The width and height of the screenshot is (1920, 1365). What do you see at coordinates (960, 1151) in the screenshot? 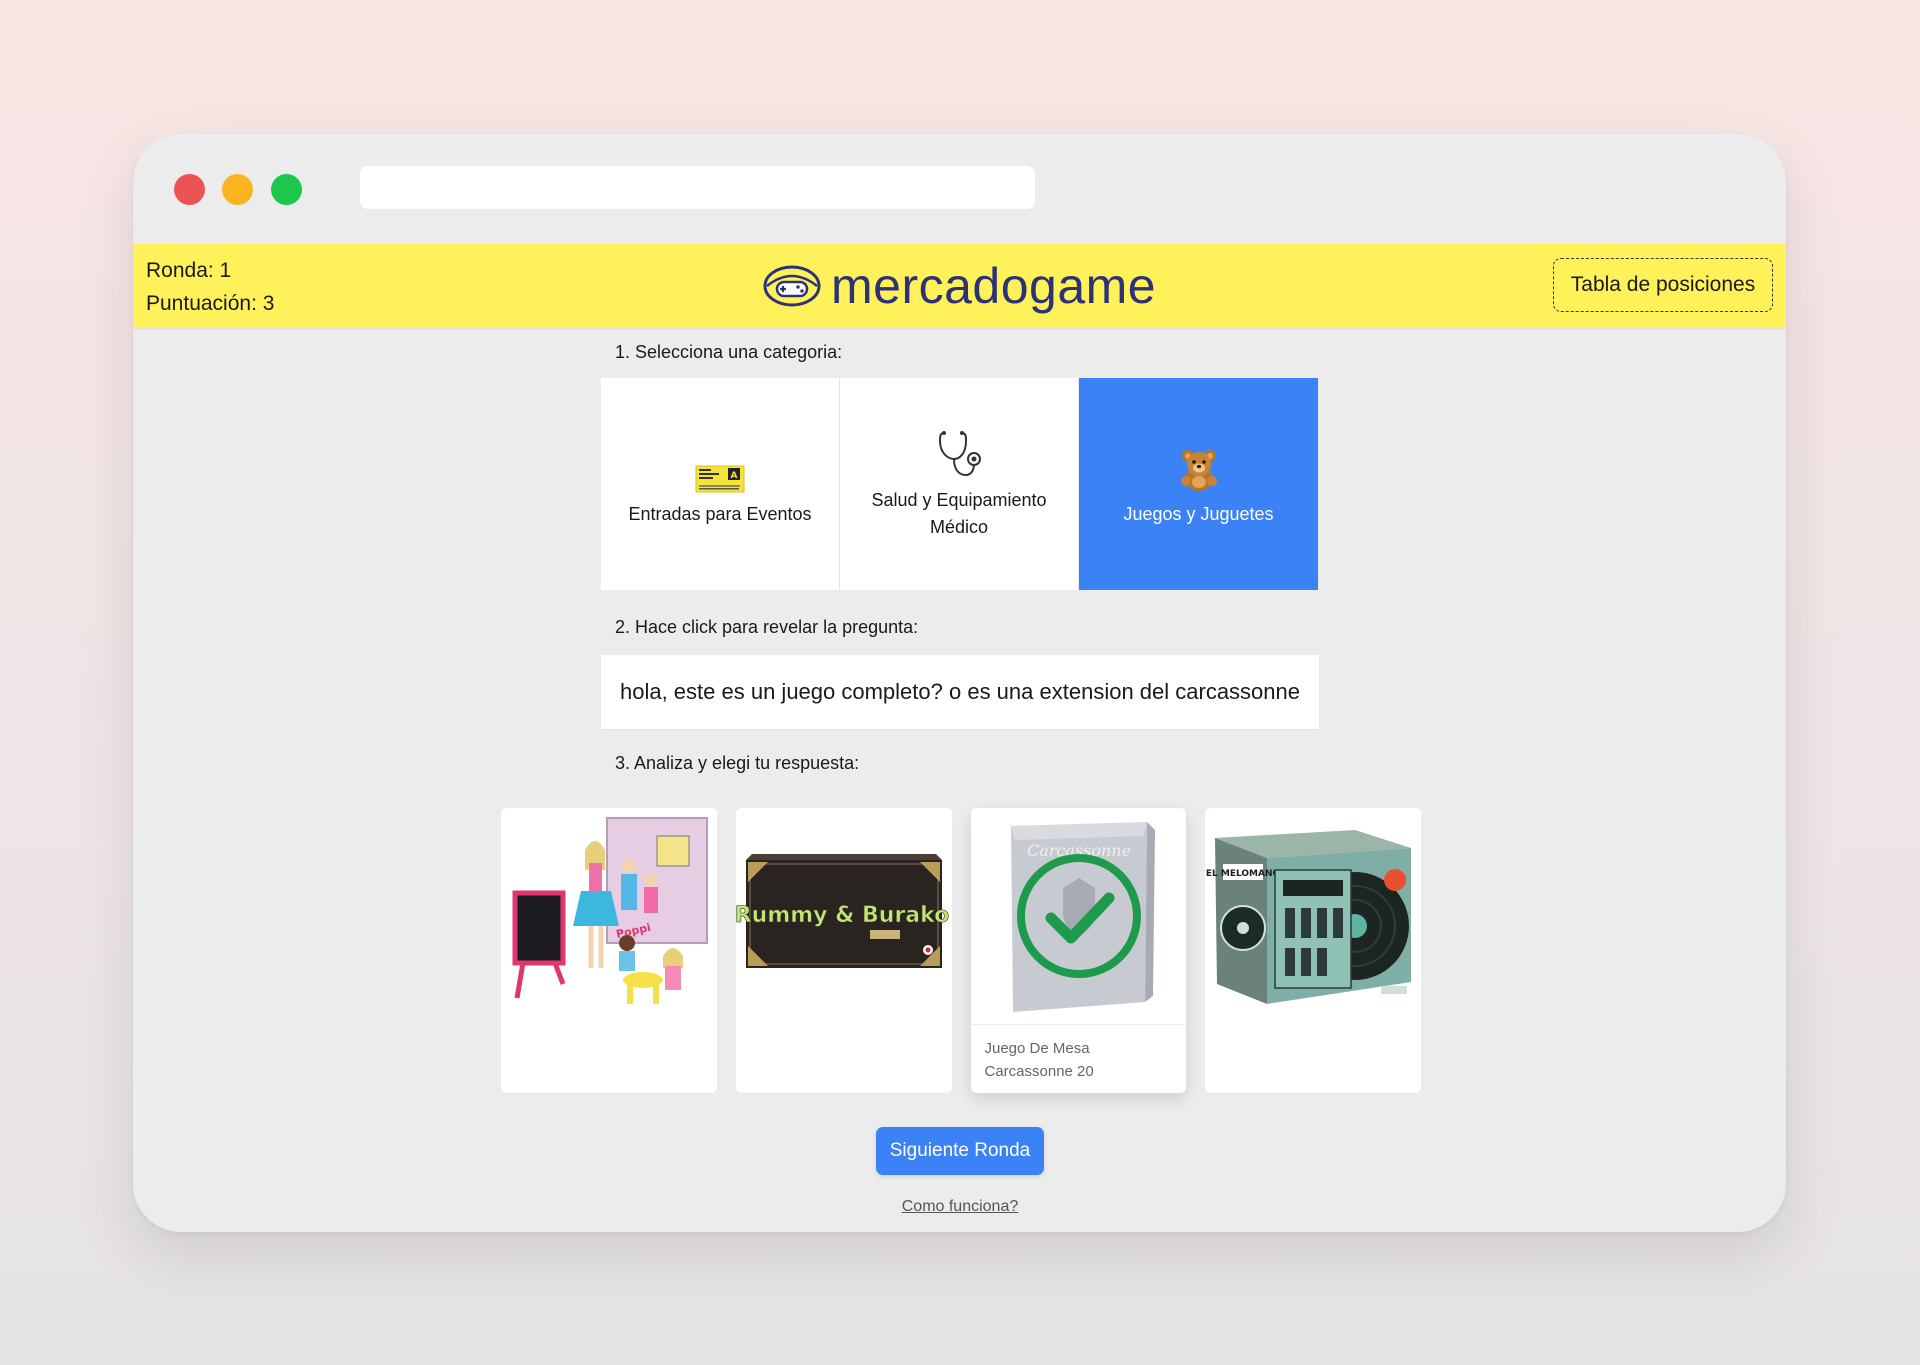
I see `next-round-button: Siguiente Ronda` at bounding box center [960, 1151].